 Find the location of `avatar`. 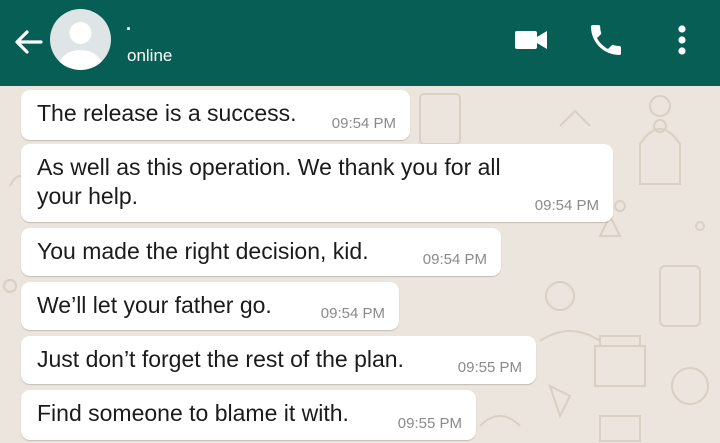

avatar is located at coordinates (80, 39).